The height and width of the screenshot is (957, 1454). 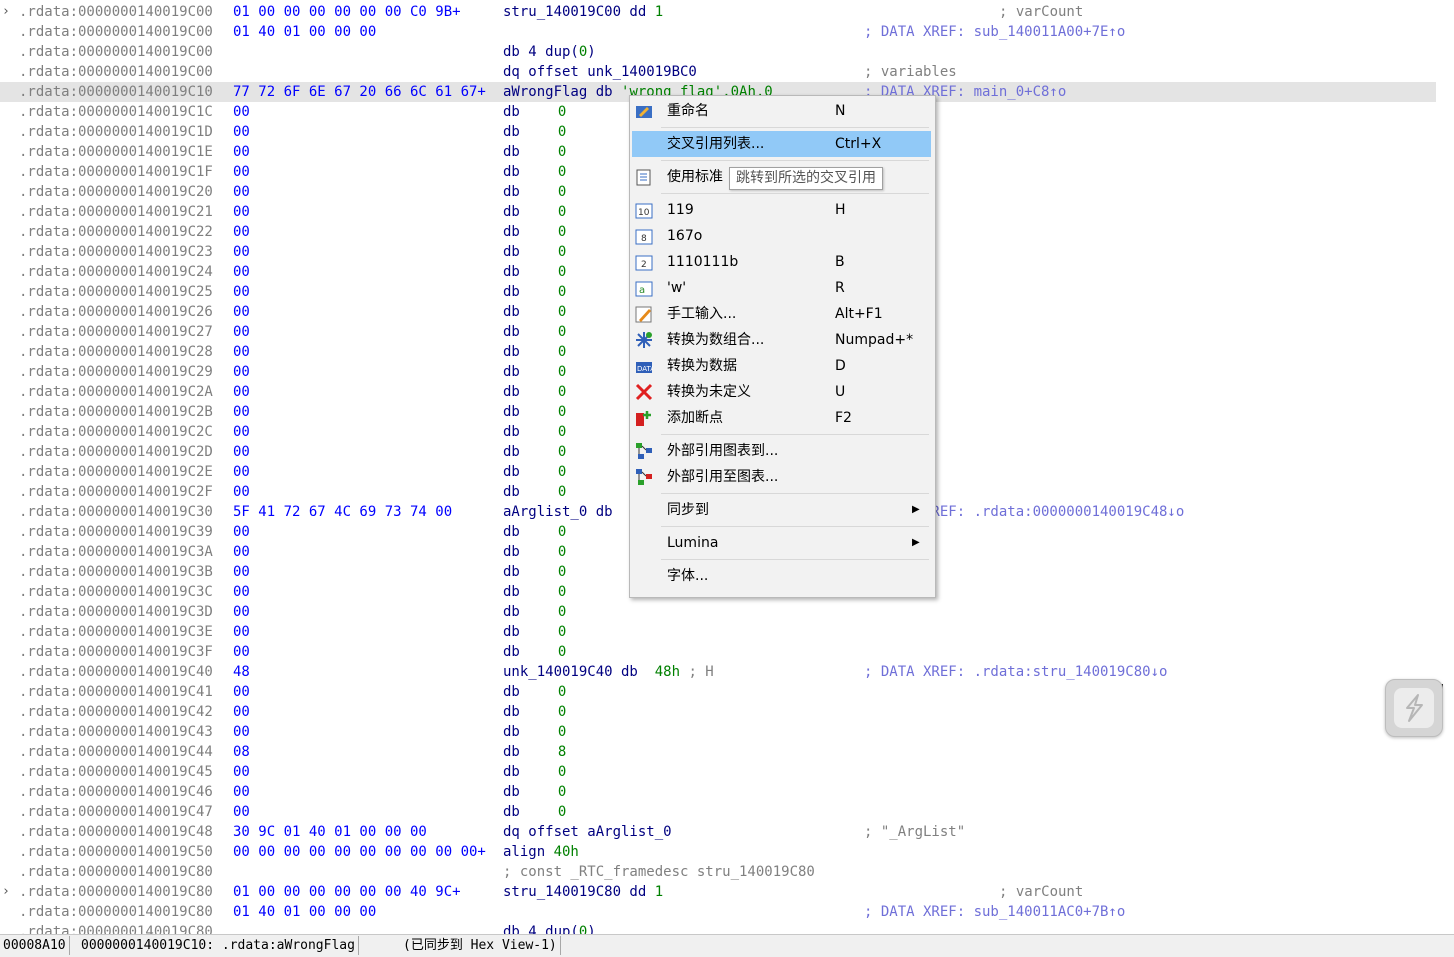 I want to click on line-address: .rdata:0000000140019C3B, so click(x=116, y=572).